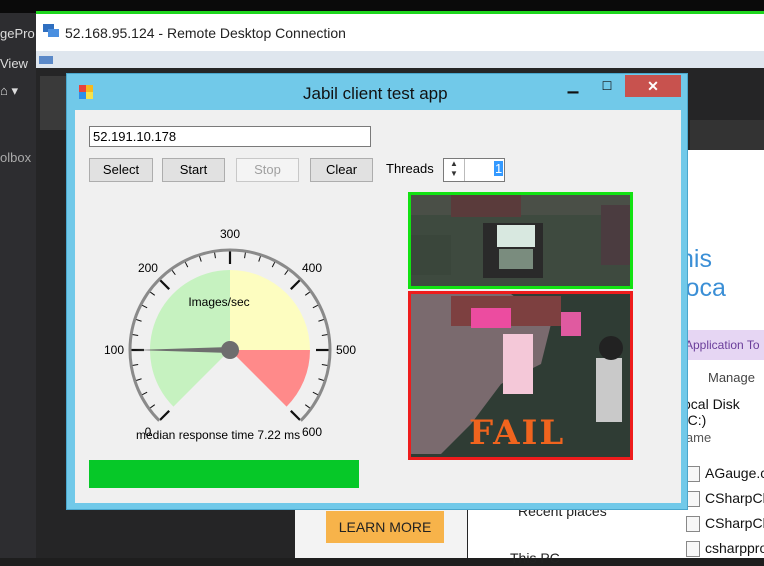  I want to click on median-response-text: median response time 7.22 ms, so click(218, 435).